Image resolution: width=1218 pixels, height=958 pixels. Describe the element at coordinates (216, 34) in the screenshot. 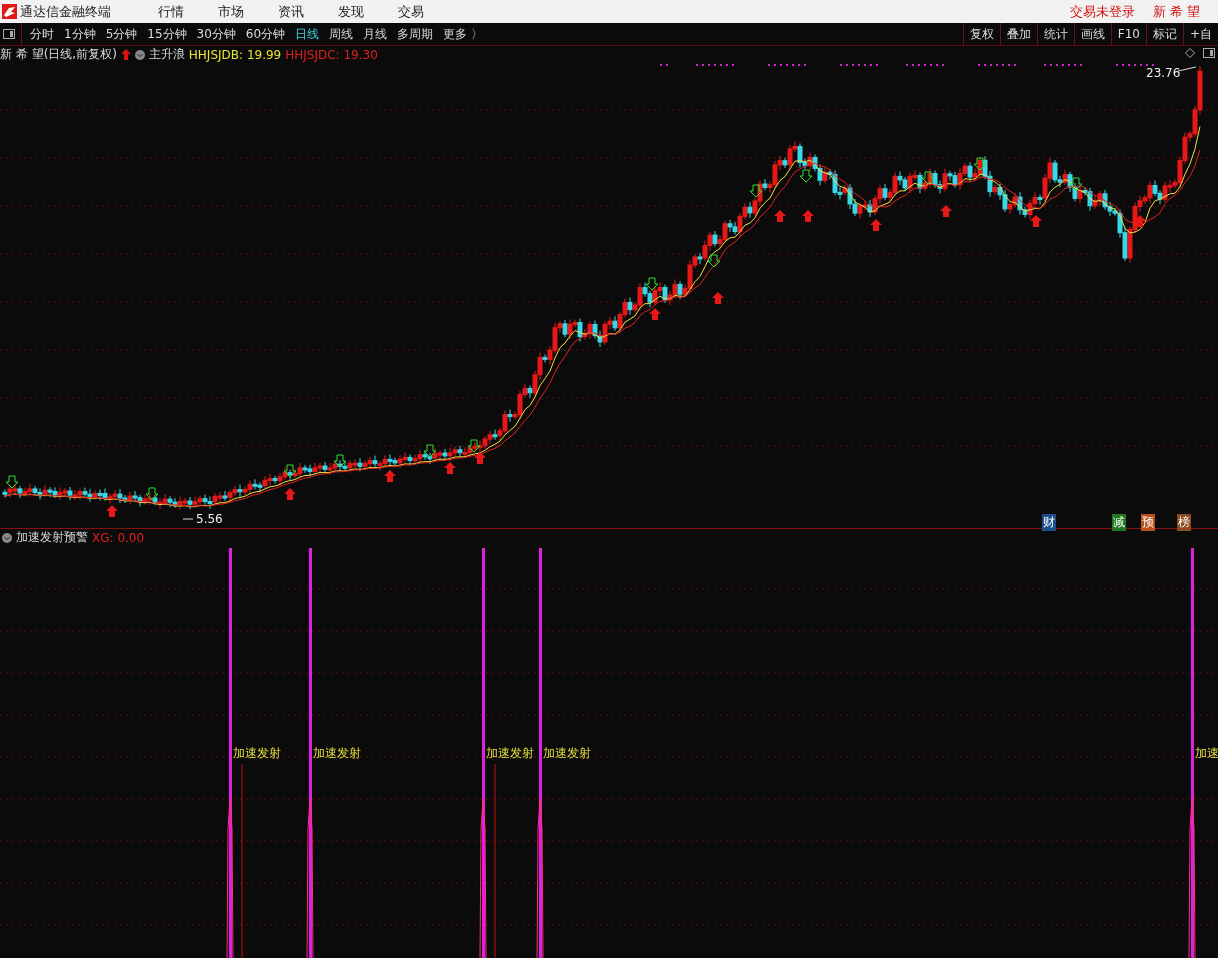

I see `period-tab: 30分钟` at that location.